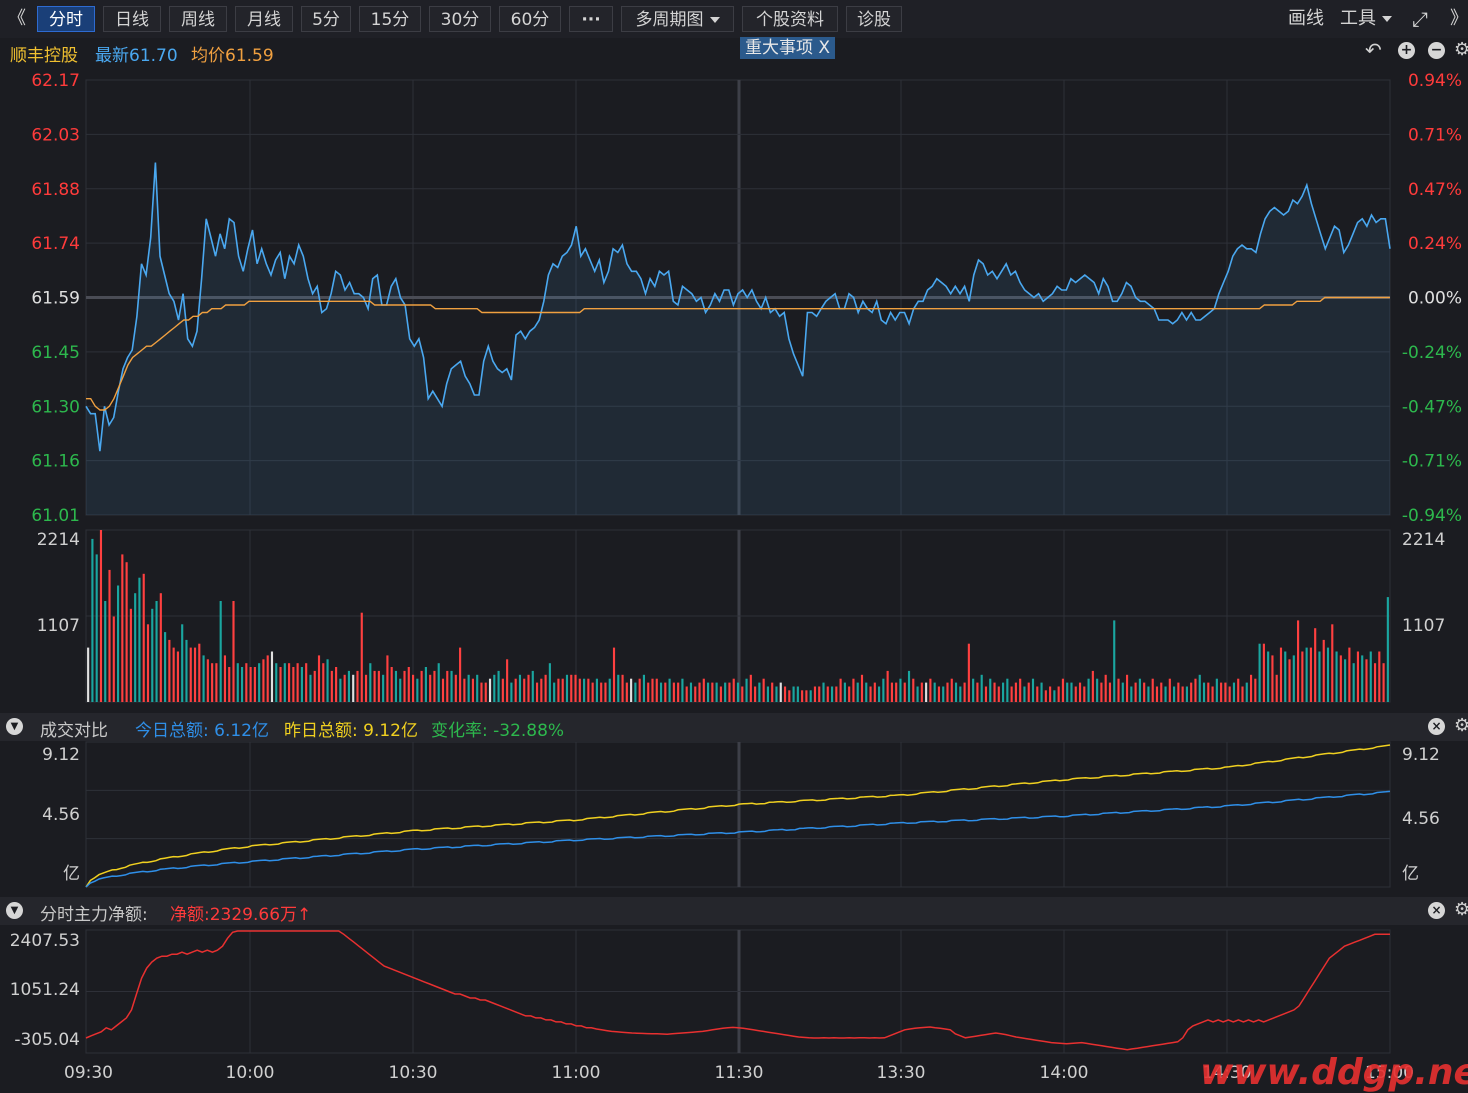 The image size is (1468, 1093). Describe the element at coordinates (576, 1073) in the screenshot. I see `time-axis-label: 11:00` at that location.